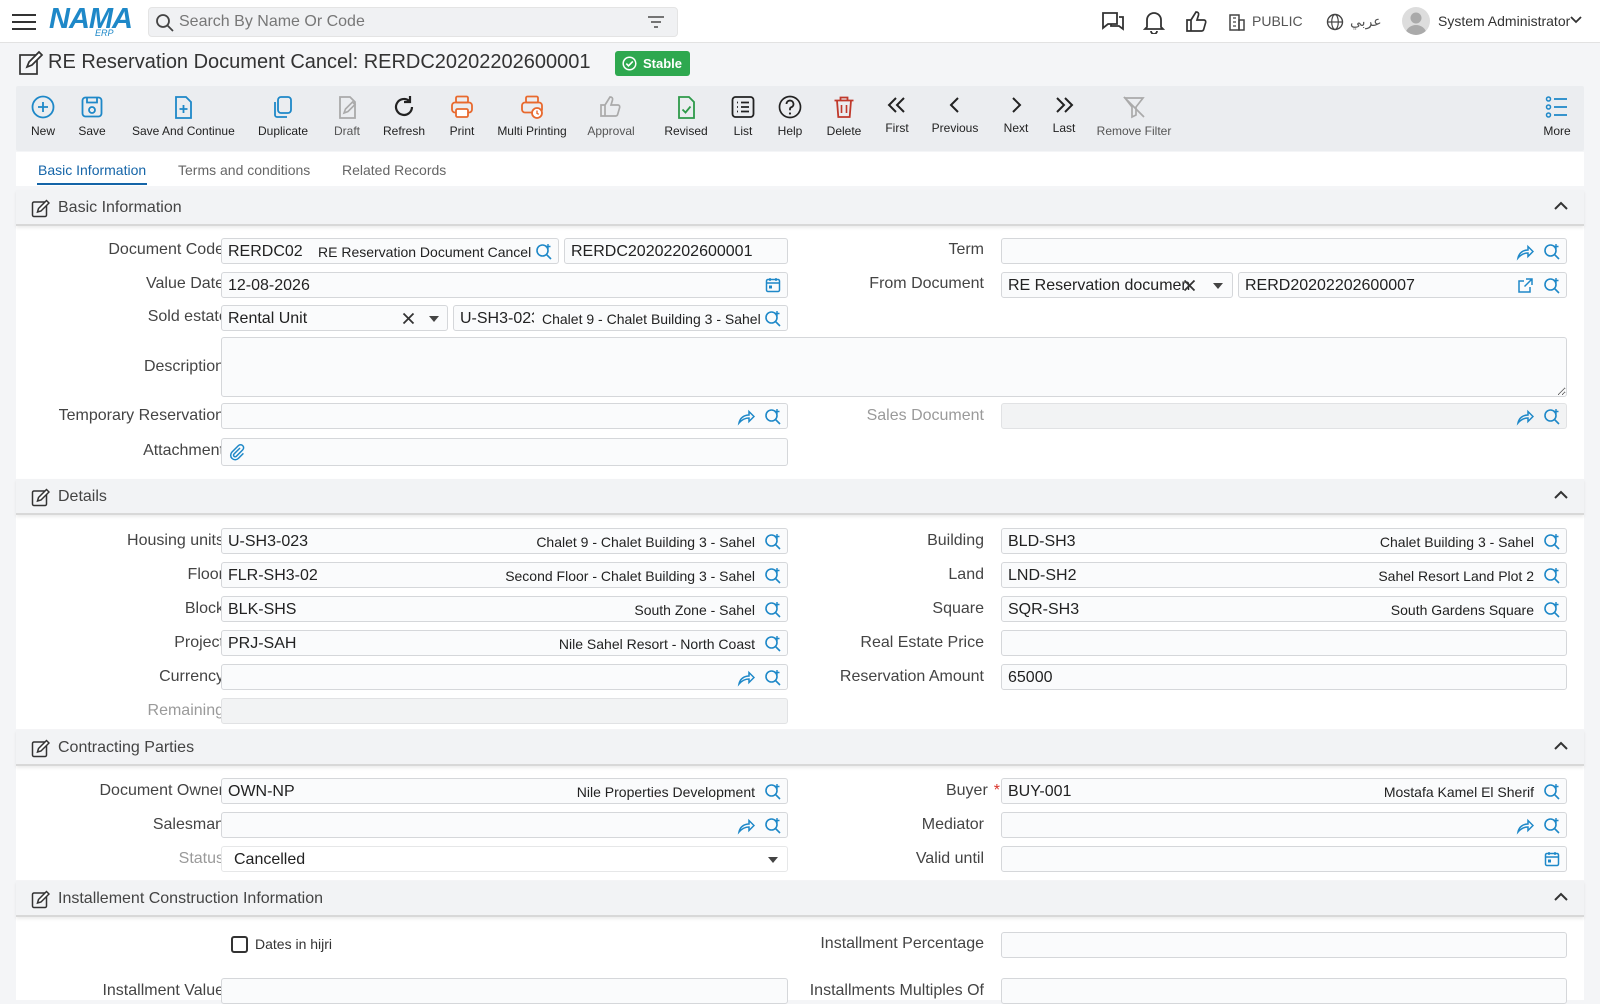  What do you see at coordinates (1576, 20) in the screenshot?
I see `chevron-down-icon` at bounding box center [1576, 20].